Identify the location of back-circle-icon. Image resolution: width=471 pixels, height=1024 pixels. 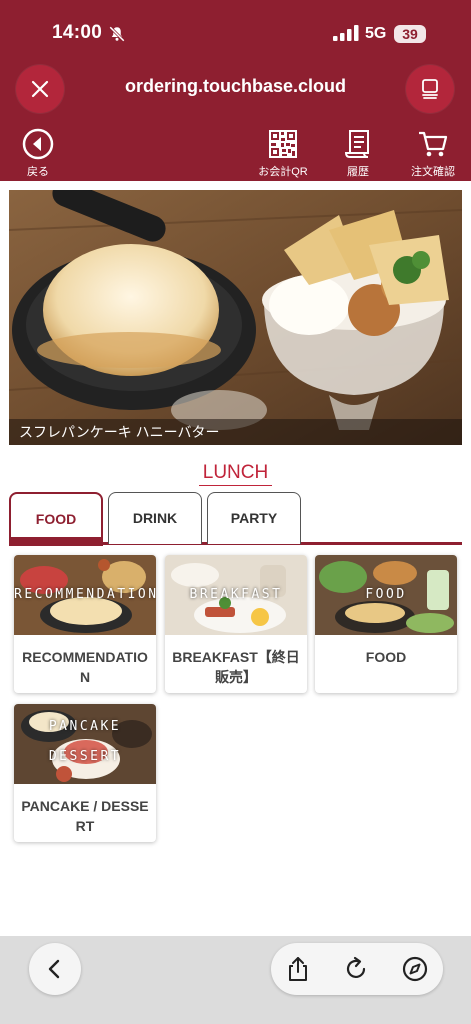
(38, 144).